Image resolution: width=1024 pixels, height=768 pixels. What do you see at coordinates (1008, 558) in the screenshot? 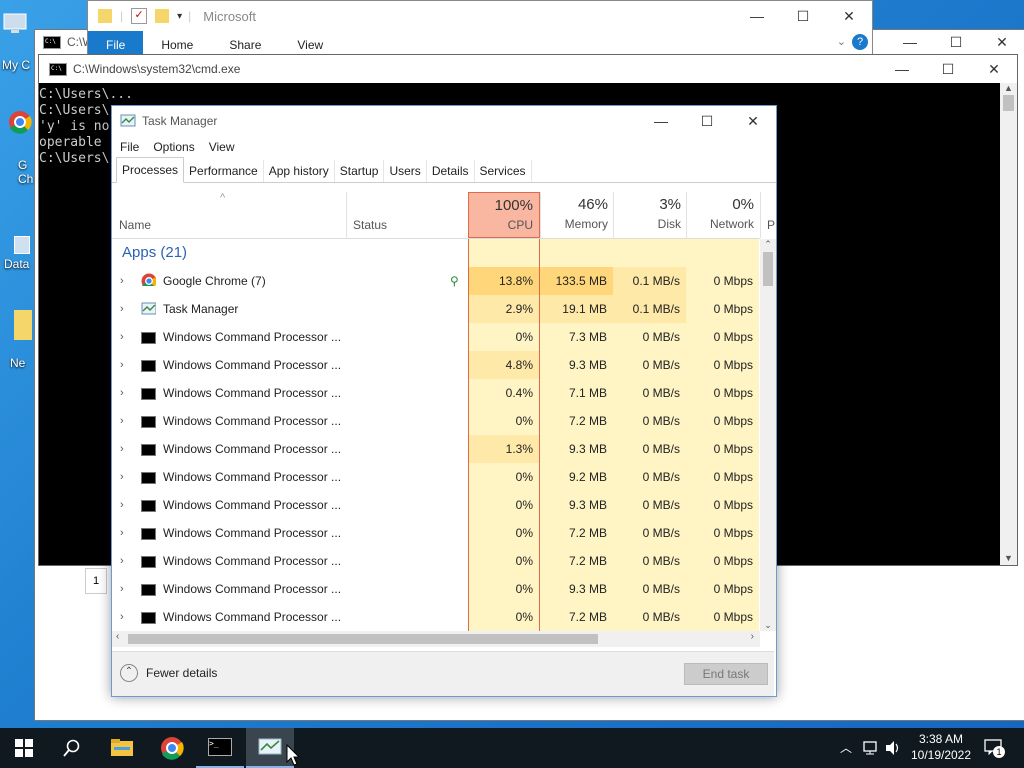
I see `scroll-down-icon: ▼` at bounding box center [1008, 558].